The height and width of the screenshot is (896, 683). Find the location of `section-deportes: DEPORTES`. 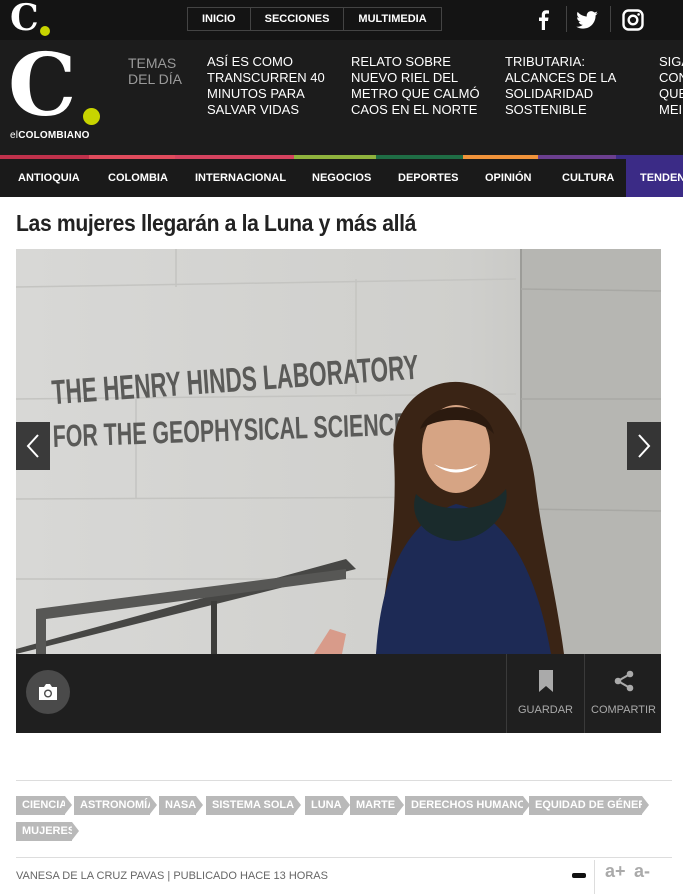

section-deportes: DEPORTES is located at coordinates (428, 178).